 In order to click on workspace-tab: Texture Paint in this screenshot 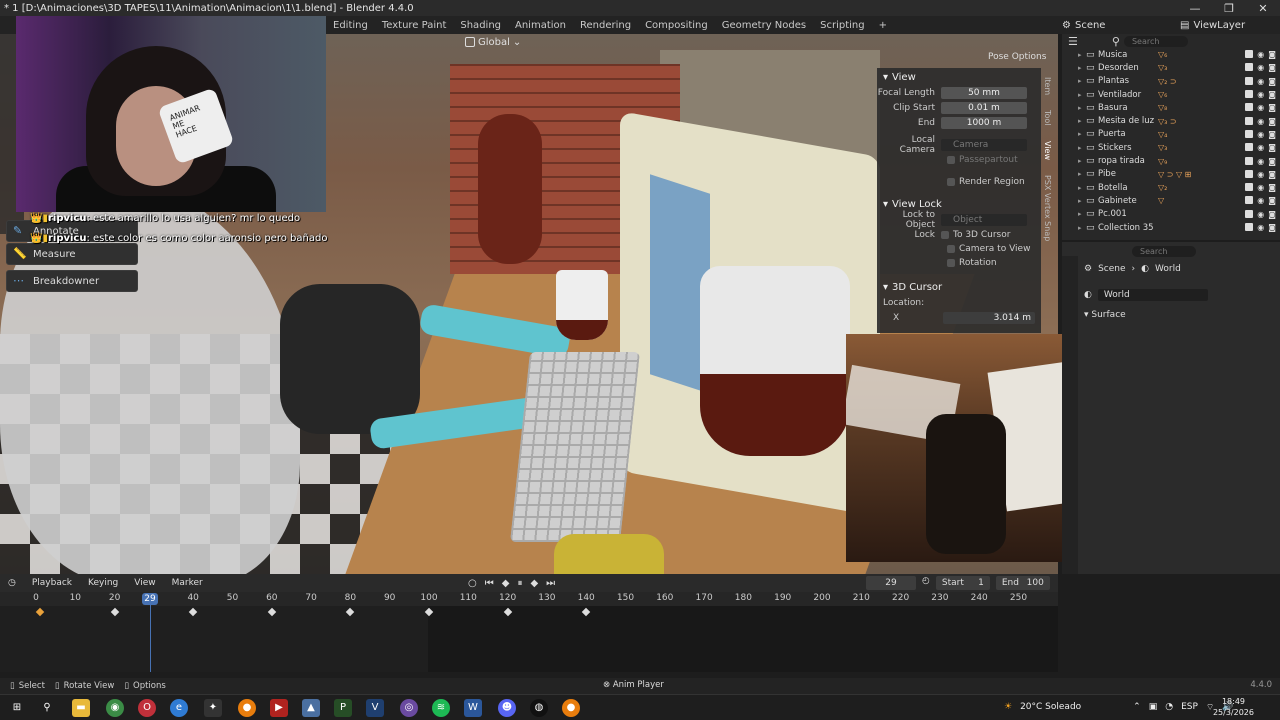, I will do `click(414, 25)`.